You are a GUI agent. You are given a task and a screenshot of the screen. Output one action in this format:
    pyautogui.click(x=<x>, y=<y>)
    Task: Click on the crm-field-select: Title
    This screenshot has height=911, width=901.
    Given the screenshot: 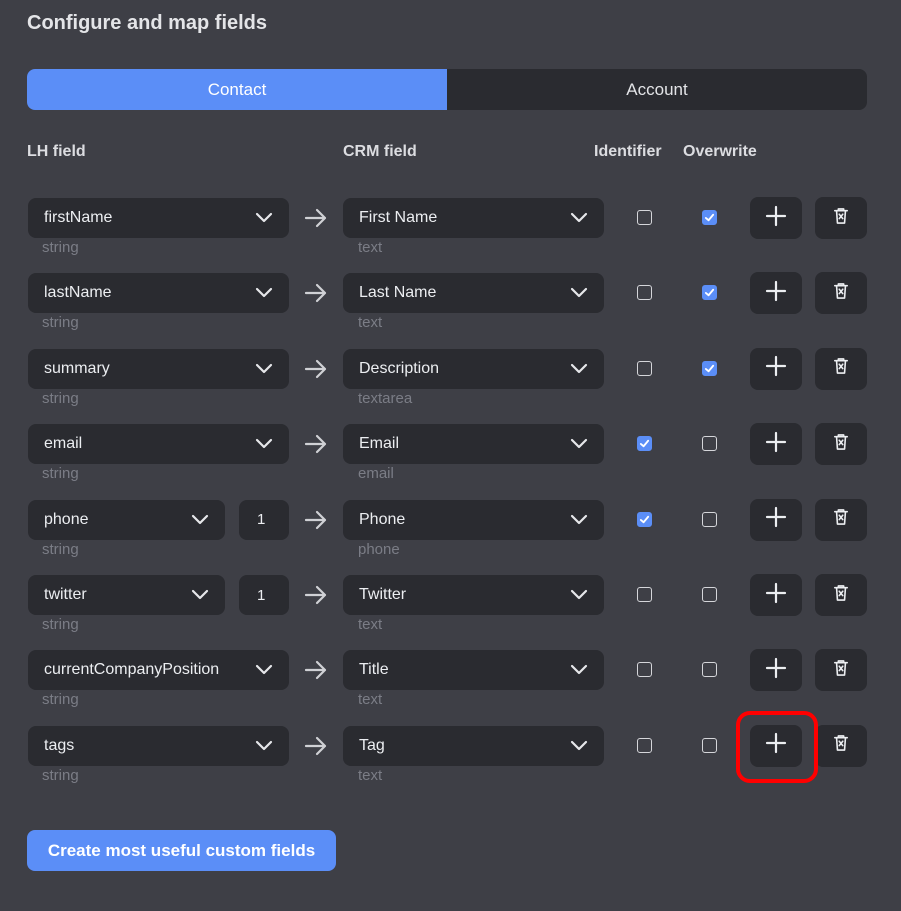 What is the action you would take?
    pyautogui.click(x=473, y=670)
    